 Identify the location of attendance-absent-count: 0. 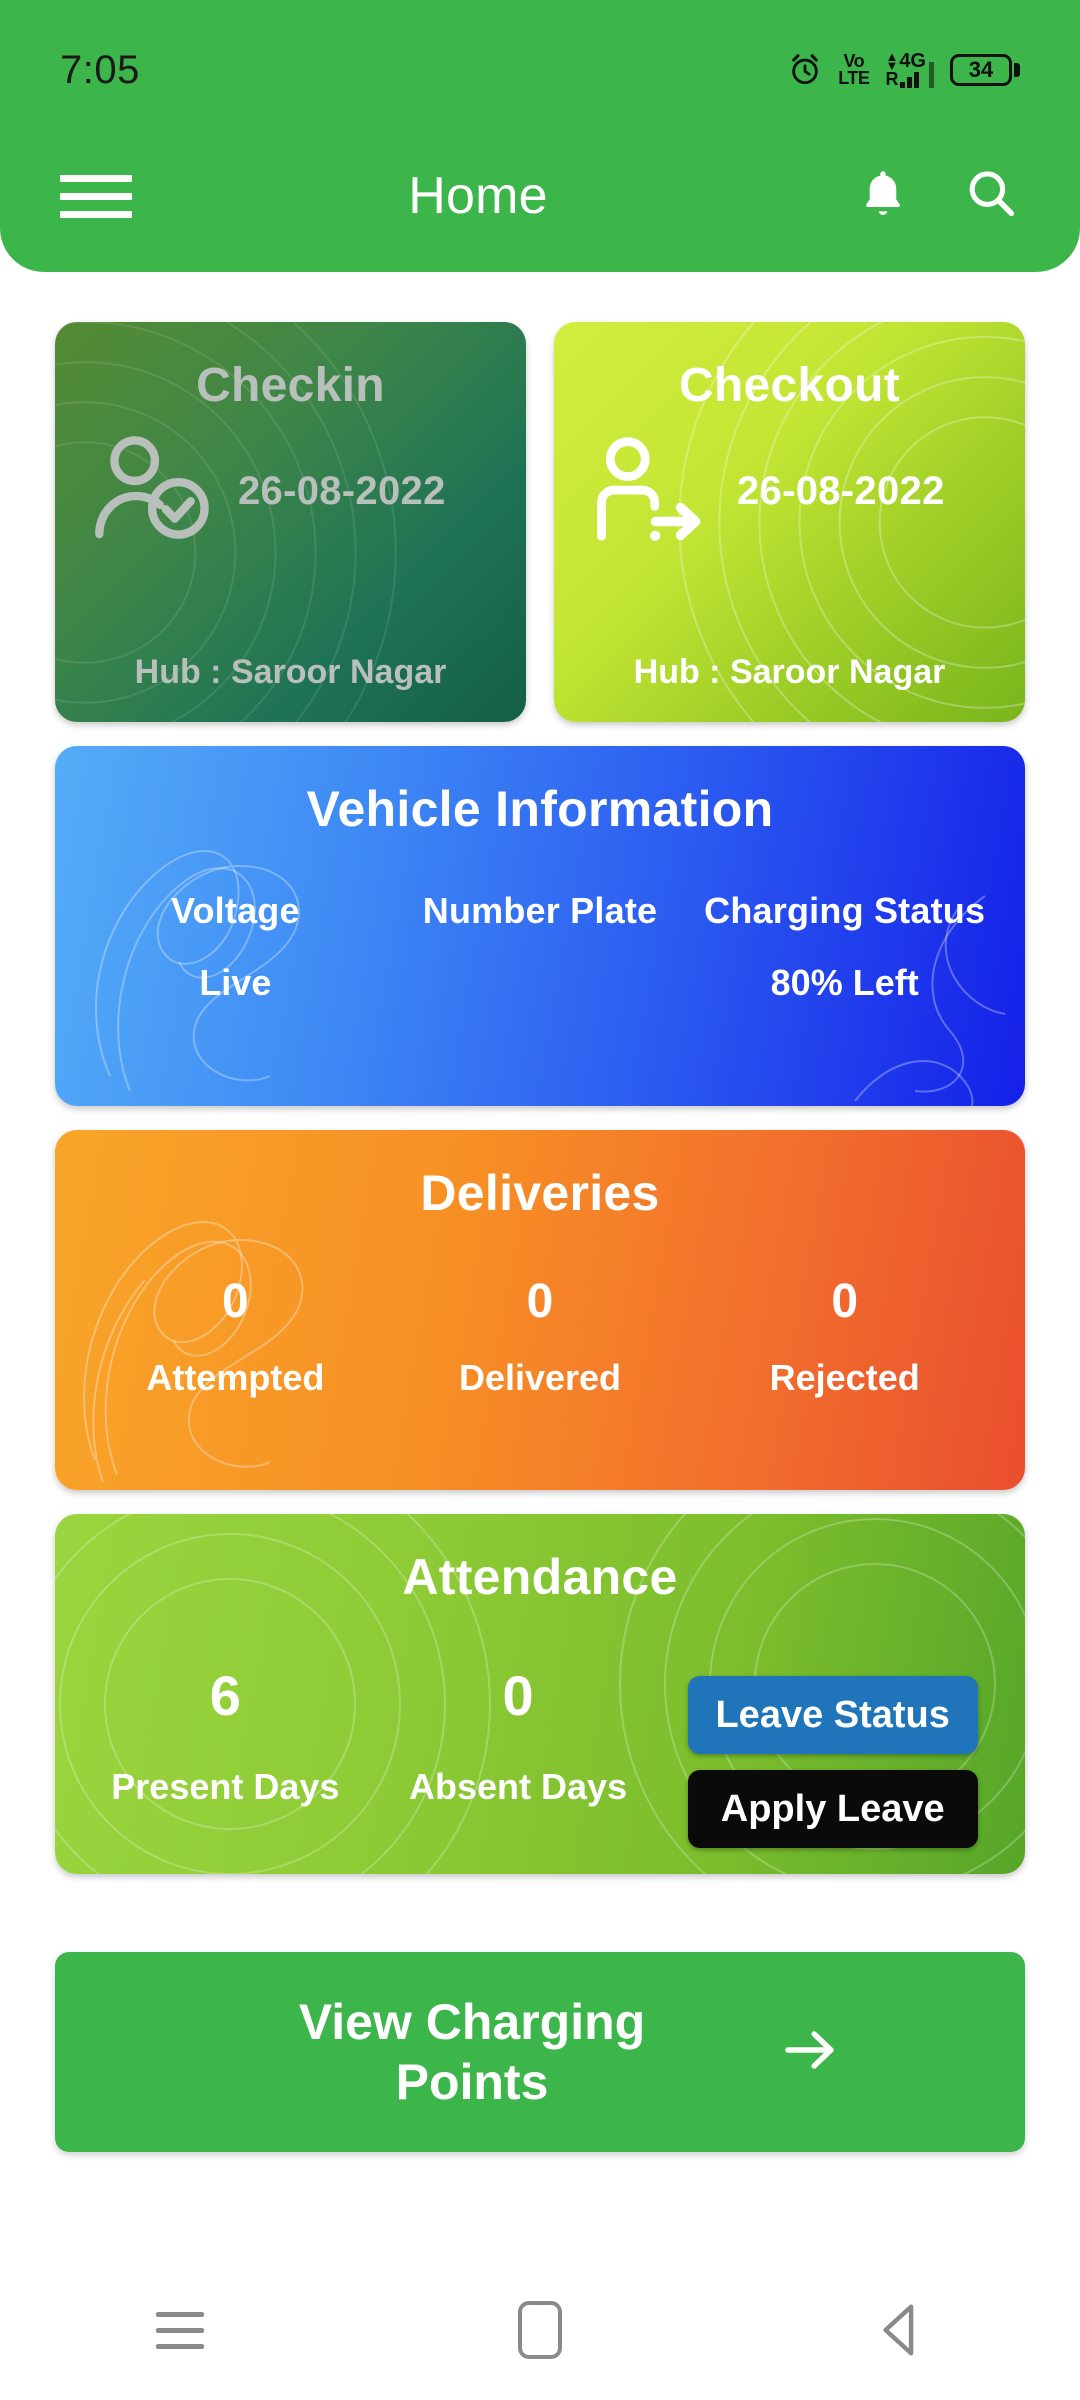
(518, 1695).